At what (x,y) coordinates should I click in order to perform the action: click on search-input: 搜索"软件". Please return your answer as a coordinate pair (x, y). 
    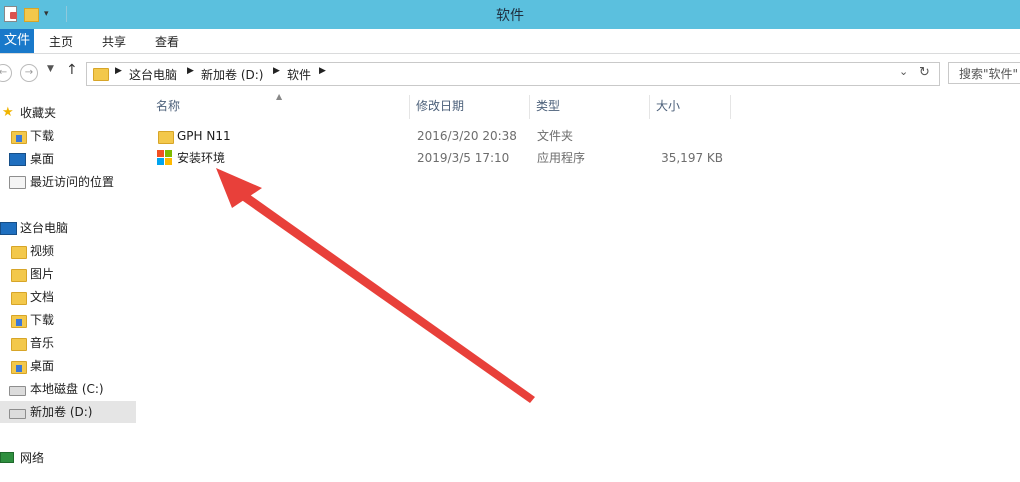
    Looking at the image, I should click on (984, 73).